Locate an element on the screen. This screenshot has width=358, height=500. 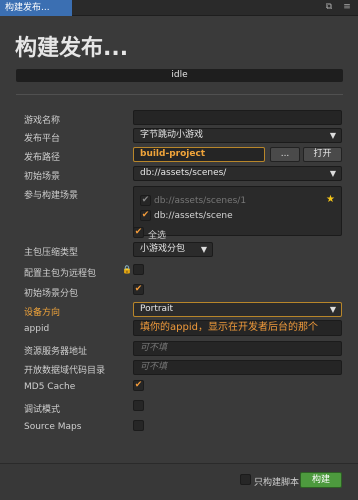
md5-label: MD5 Cache is located at coordinates (50, 387).